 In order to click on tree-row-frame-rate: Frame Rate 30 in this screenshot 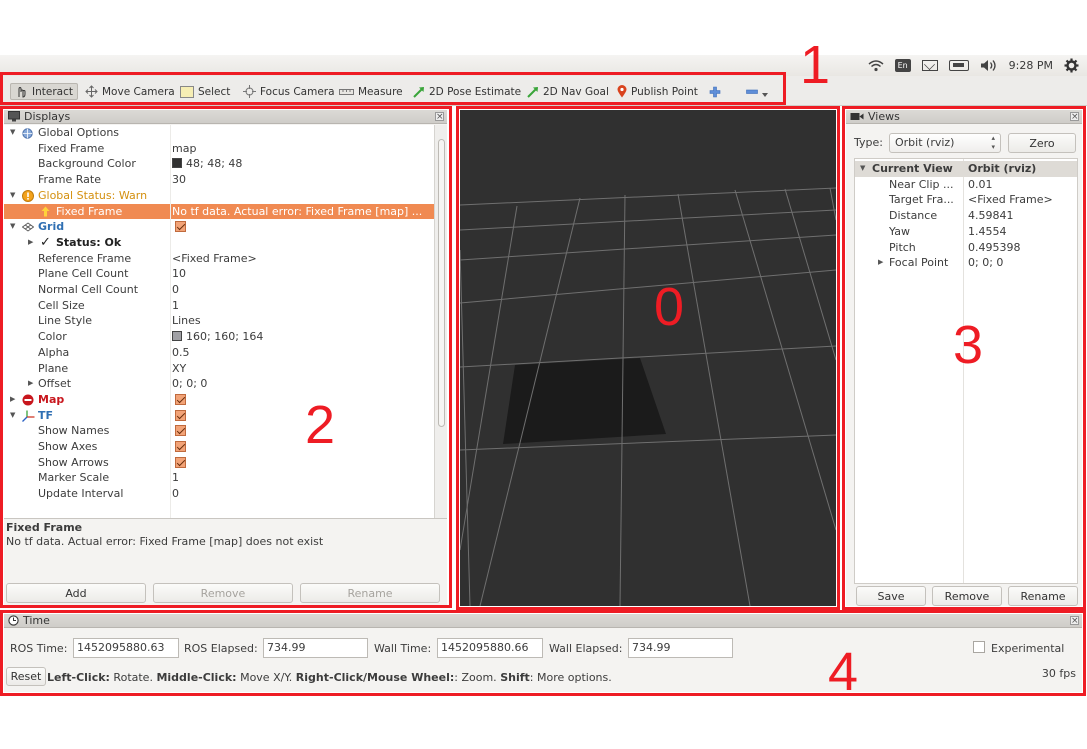, I will do `click(219, 180)`.